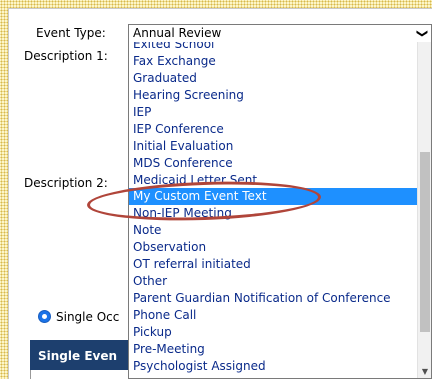  What do you see at coordinates (274, 61) in the screenshot?
I see `dropdown-option: Fax Exchange` at bounding box center [274, 61].